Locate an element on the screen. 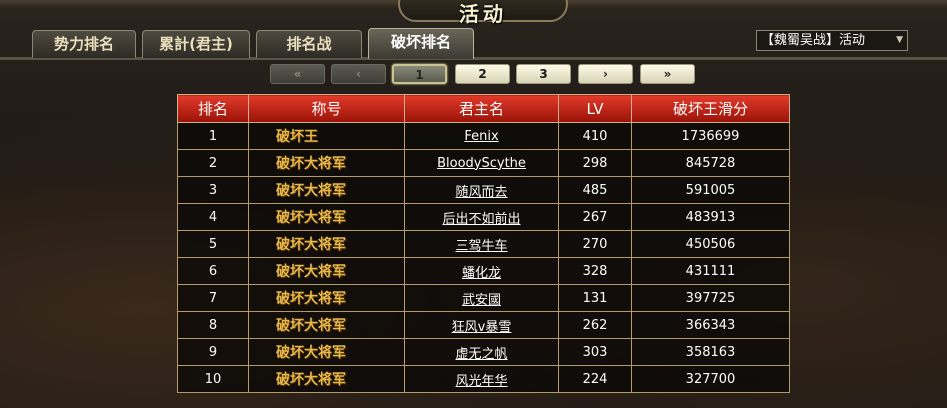 The image size is (947, 408). table-row: 10 破坏大将军 风光年华 224 327700 is located at coordinates (483, 379).